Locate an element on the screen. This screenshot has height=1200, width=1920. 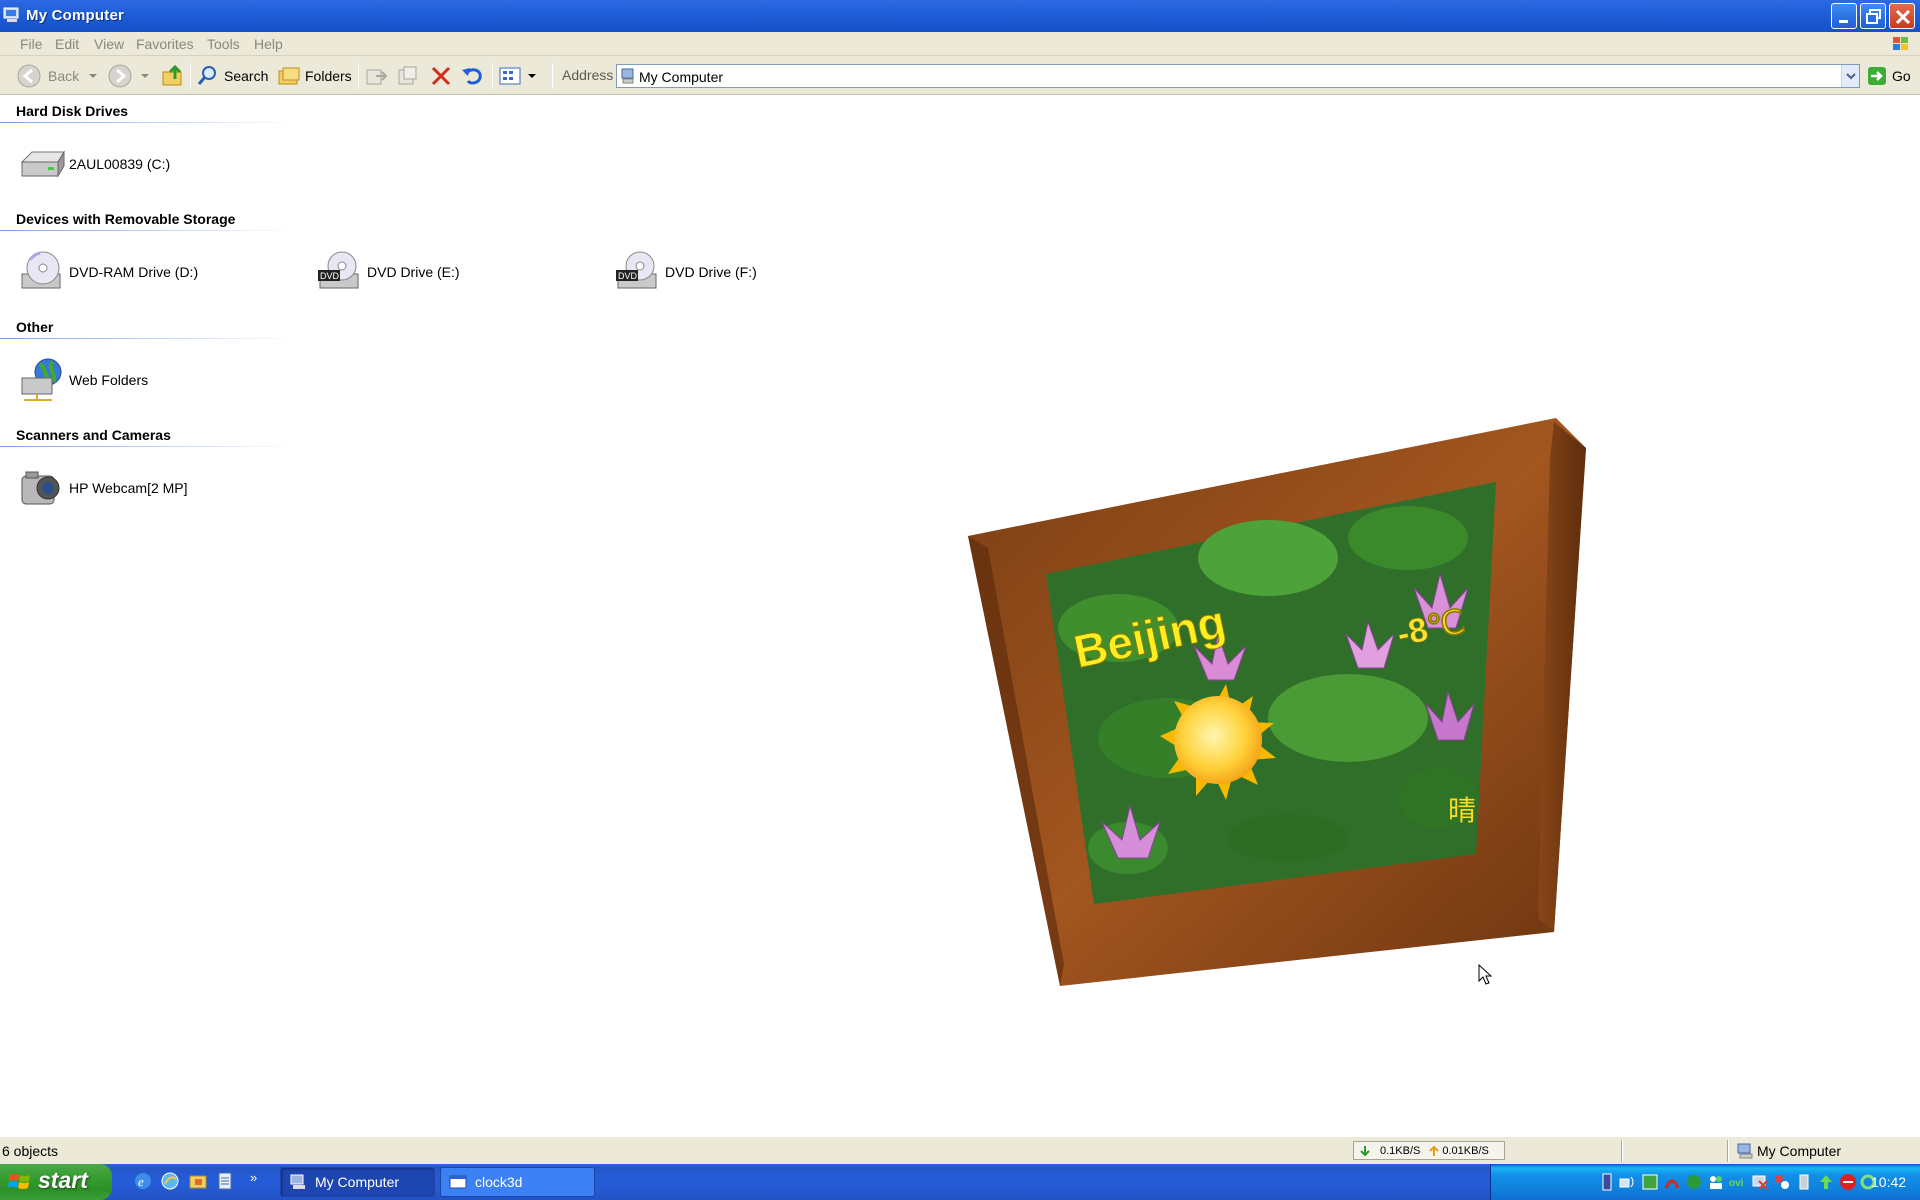
drive-c: 2AUL00839 (C:) is located at coordinates (93, 164).